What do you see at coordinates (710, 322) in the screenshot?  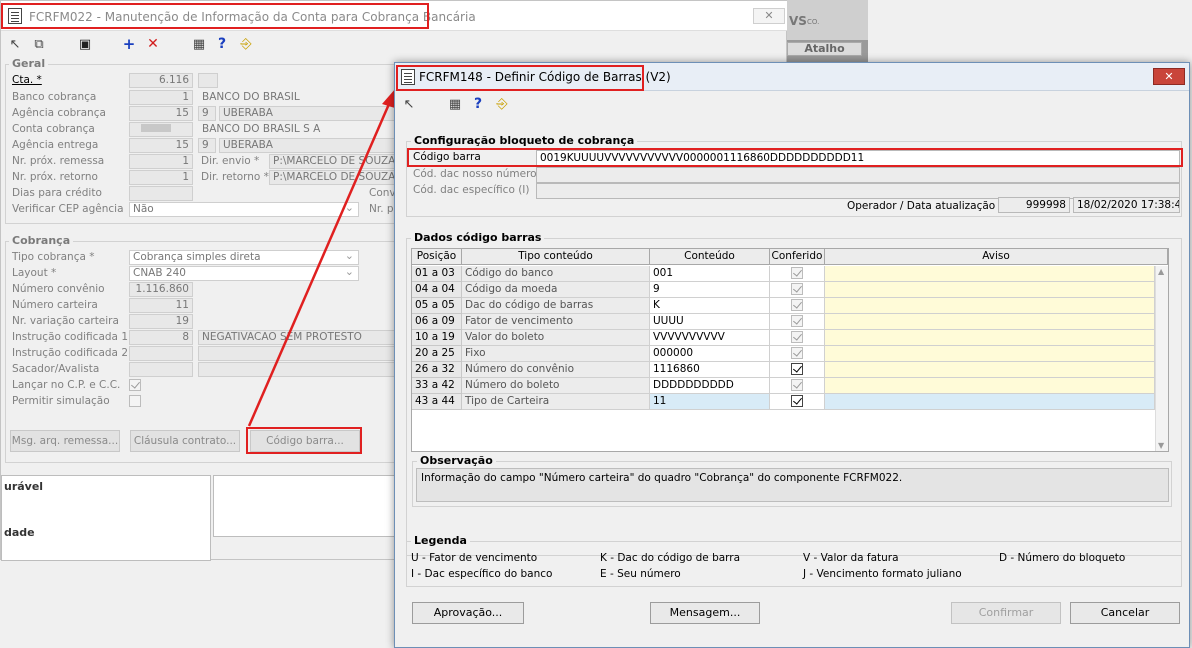 I see `cell-conteudo: UUUU` at bounding box center [710, 322].